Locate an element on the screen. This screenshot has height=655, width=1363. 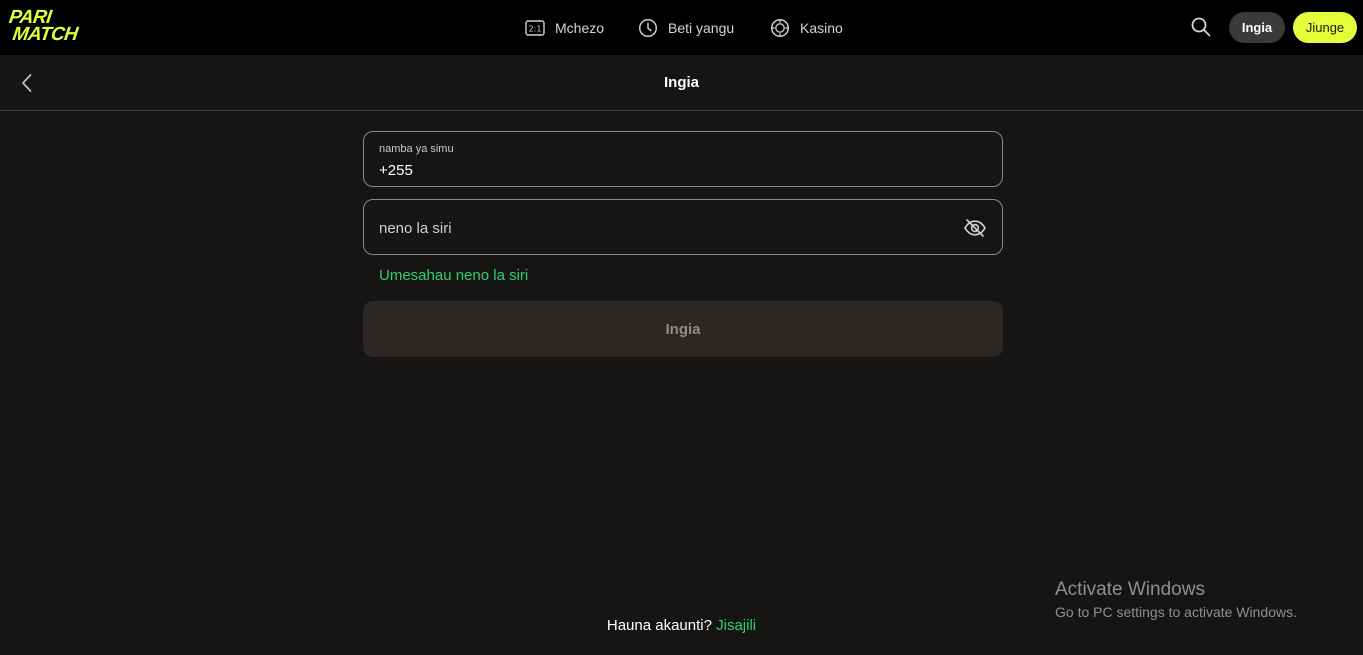
phone-field-label: namba ya simu is located at coordinates (416, 149).